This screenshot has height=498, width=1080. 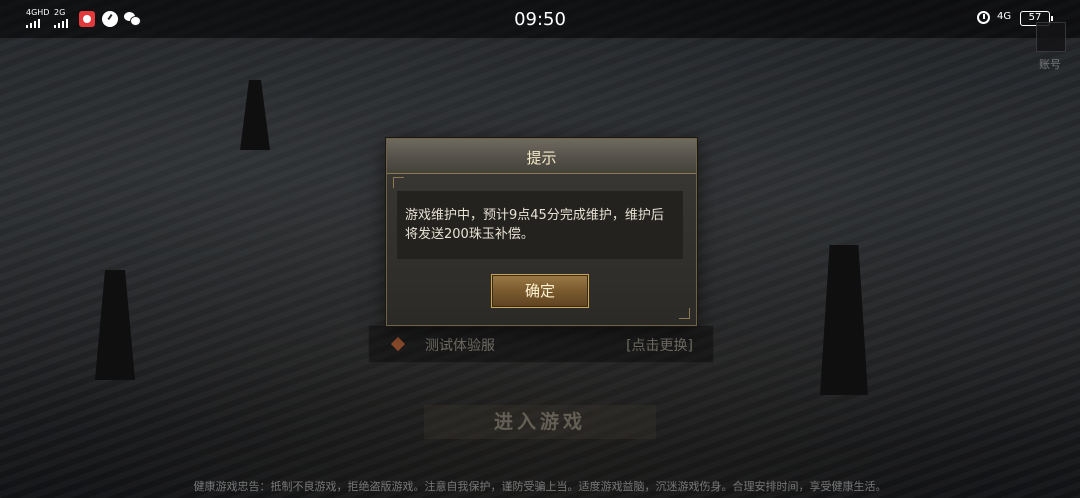 I want to click on alarm-icon, so click(x=983, y=17).